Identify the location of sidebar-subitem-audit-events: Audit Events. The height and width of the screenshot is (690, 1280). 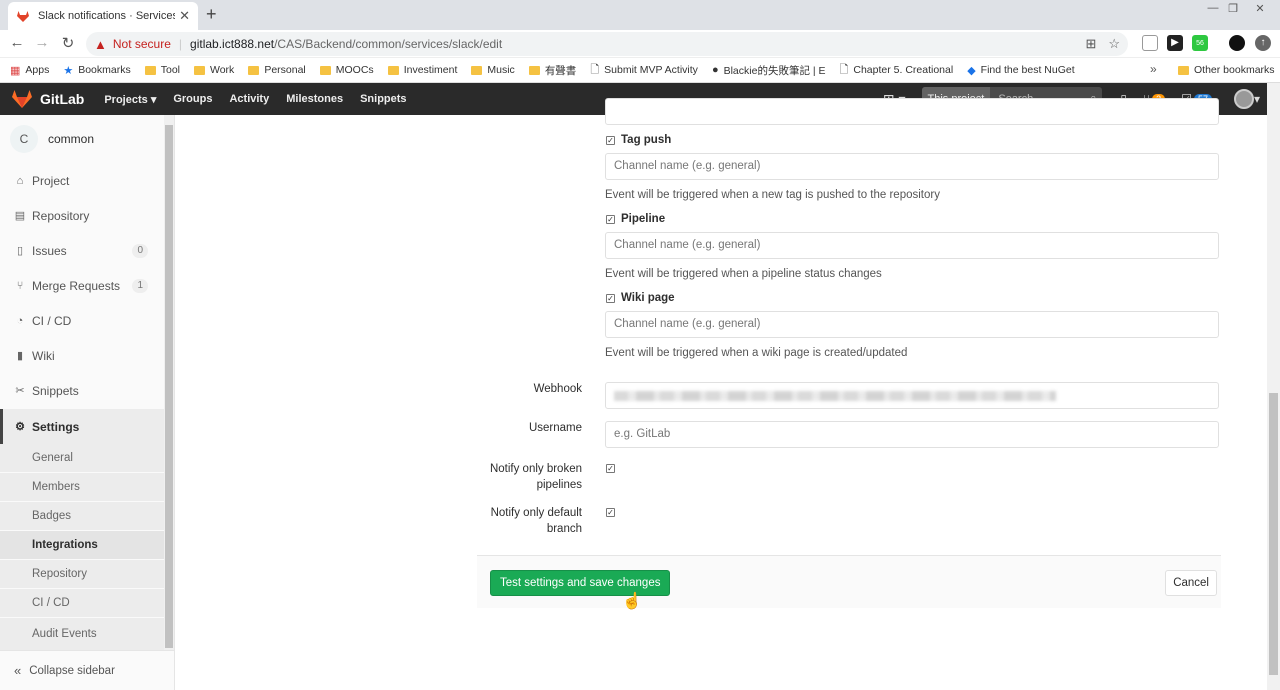
(82, 634).